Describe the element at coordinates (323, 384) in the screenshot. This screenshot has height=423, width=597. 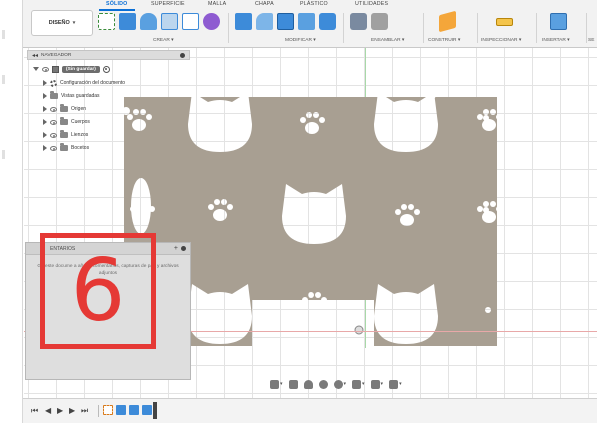
I see `zoom-icon` at that location.